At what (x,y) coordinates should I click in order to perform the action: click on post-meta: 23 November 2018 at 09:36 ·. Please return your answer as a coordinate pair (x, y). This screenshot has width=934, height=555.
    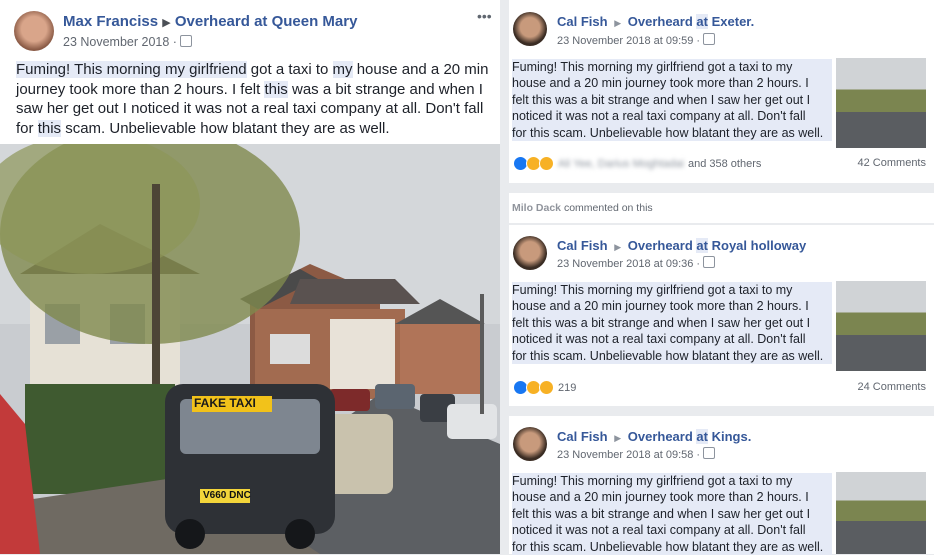
    Looking at the image, I should click on (636, 263).